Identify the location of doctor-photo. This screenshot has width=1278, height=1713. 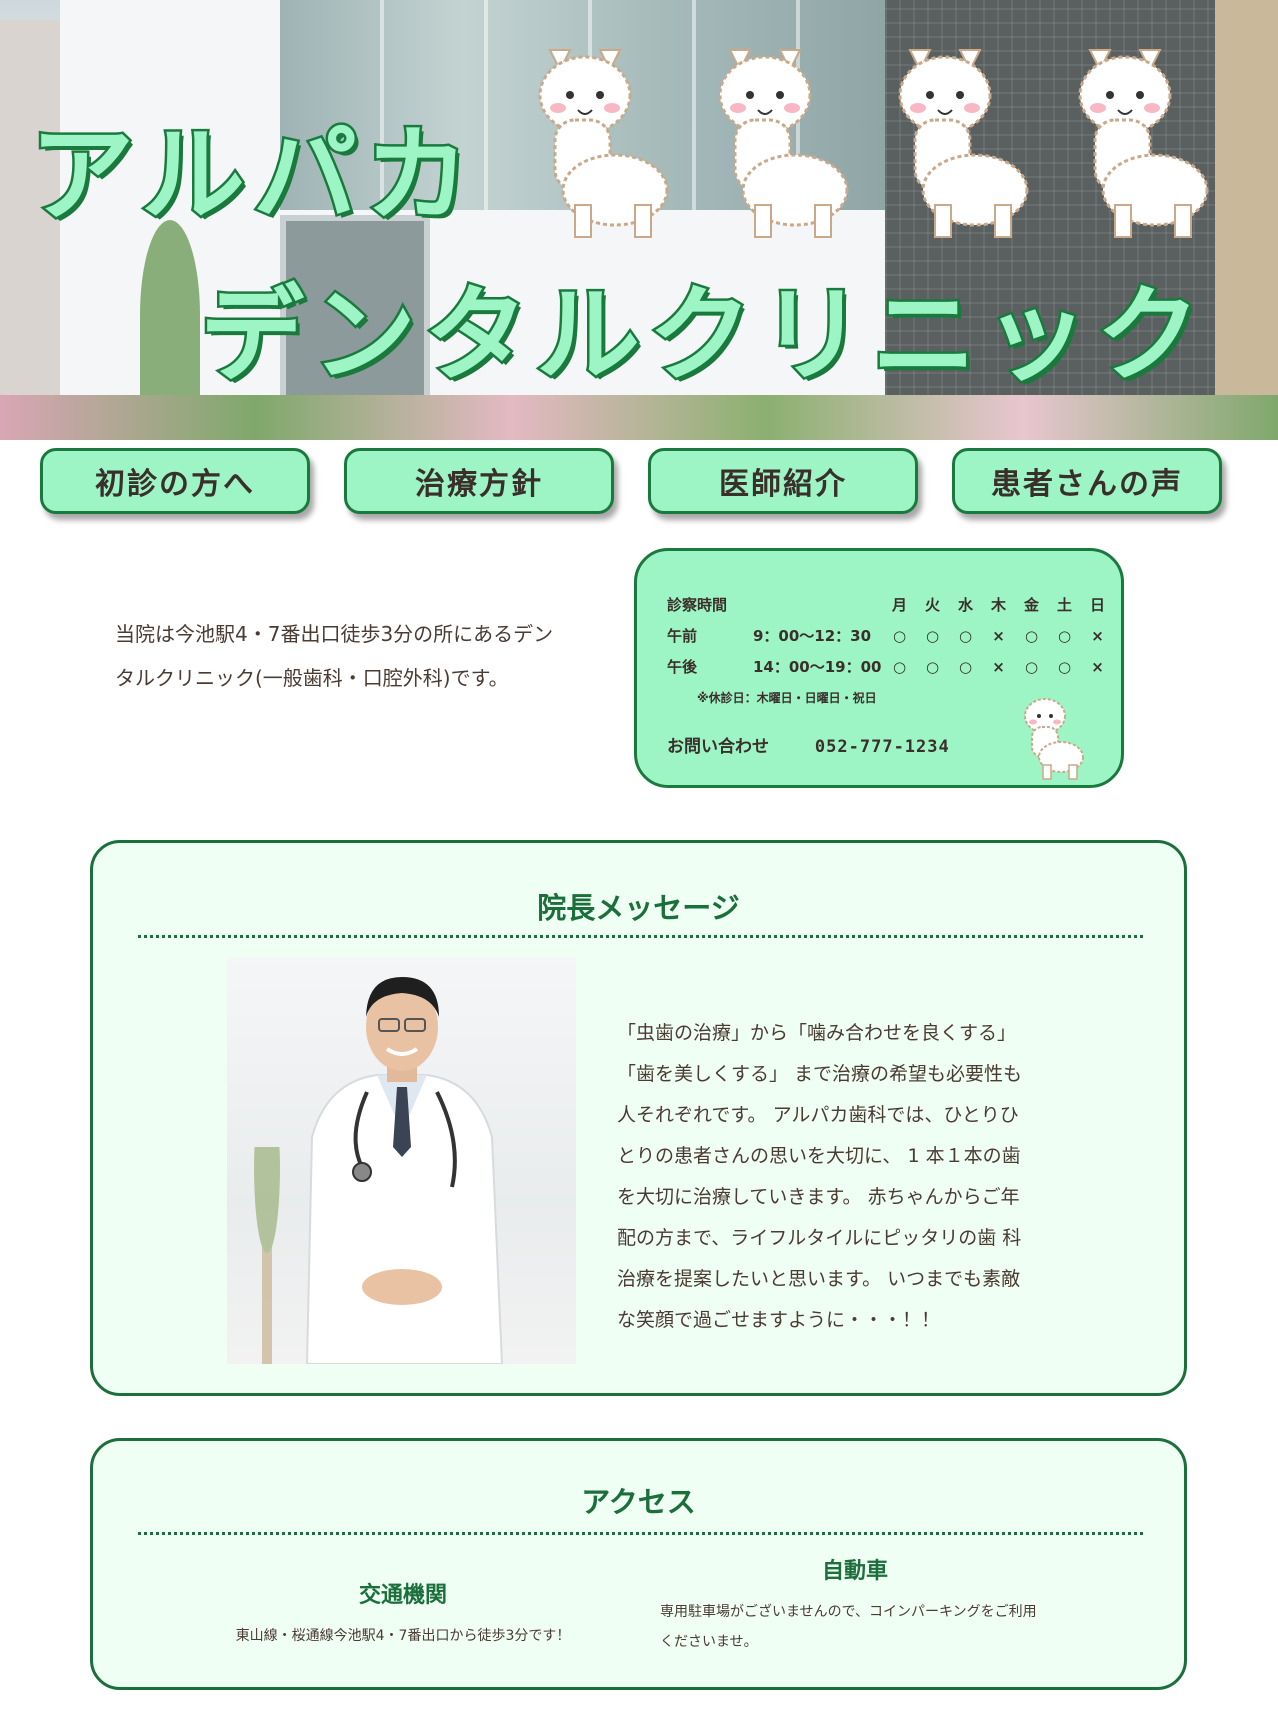
(401, 1160).